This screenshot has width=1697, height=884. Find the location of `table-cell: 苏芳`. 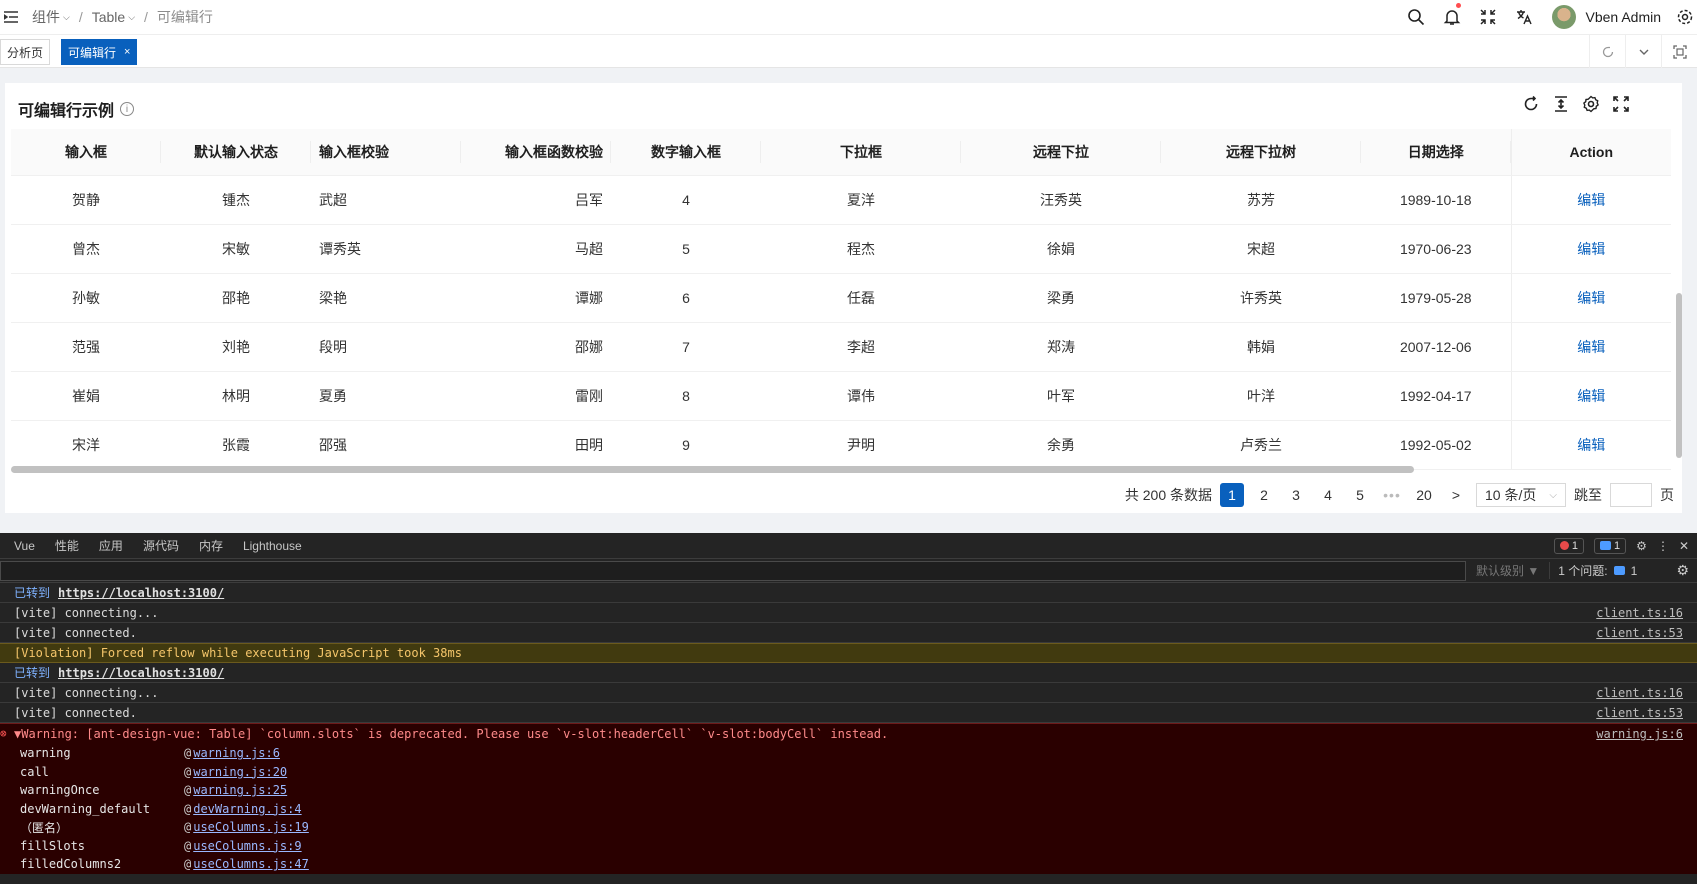

table-cell: 苏芳 is located at coordinates (1261, 200).